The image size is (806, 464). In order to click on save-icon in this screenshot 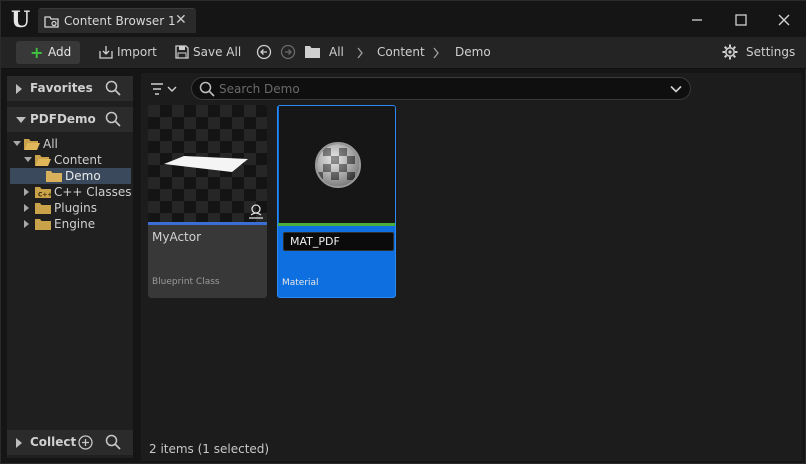, I will do `click(182, 52)`.